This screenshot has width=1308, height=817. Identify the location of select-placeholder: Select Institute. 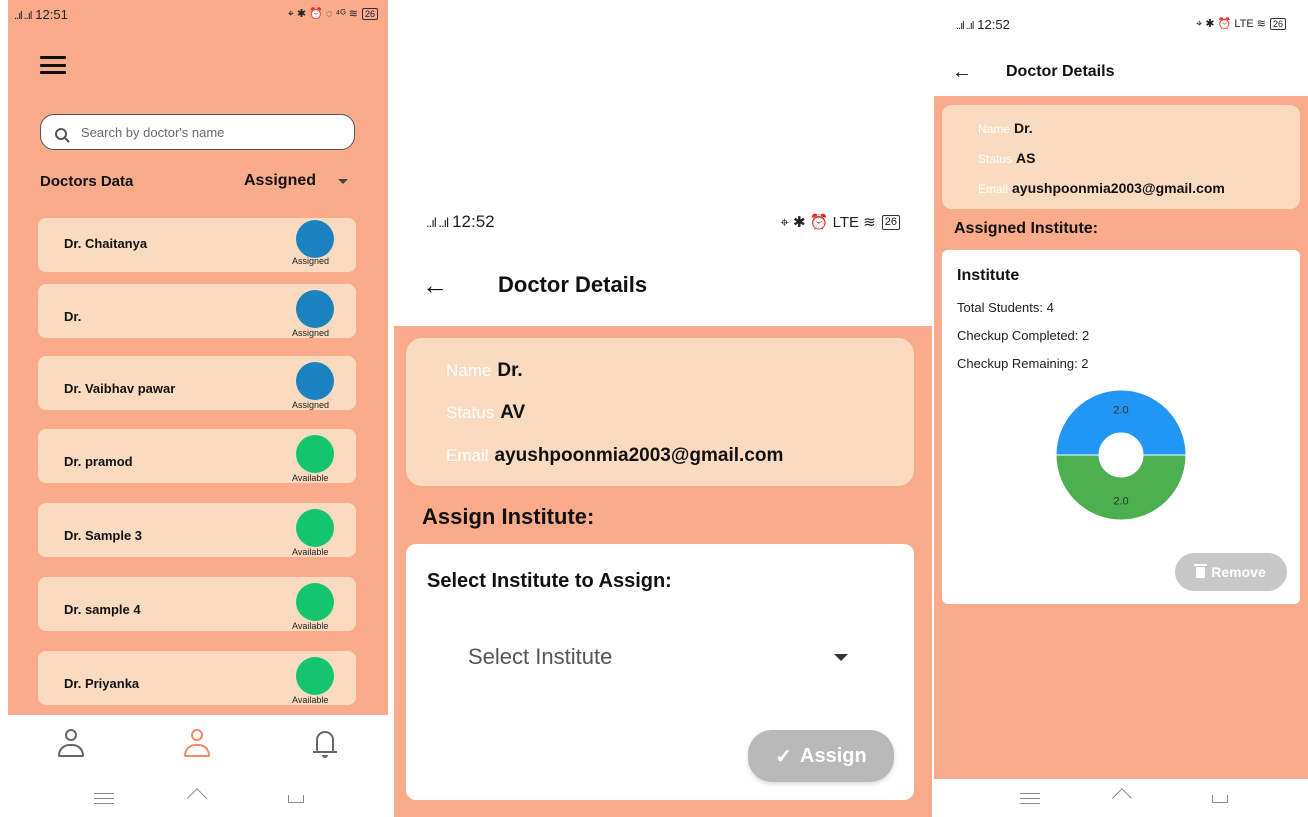
(540, 656).